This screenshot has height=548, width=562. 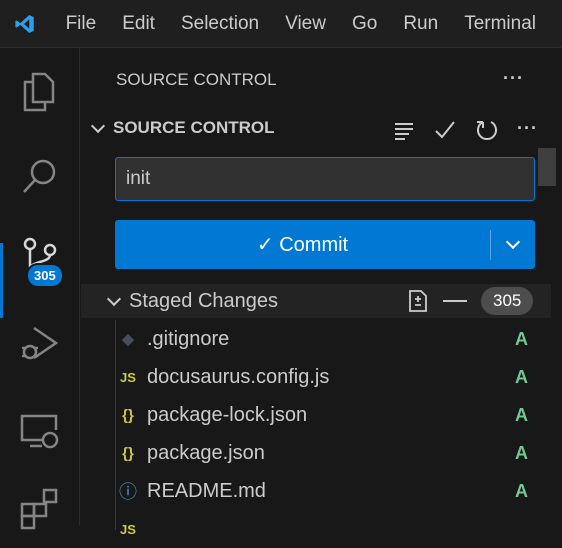 I want to click on commit-label: ✓ Commit, so click(x=302, y=245).